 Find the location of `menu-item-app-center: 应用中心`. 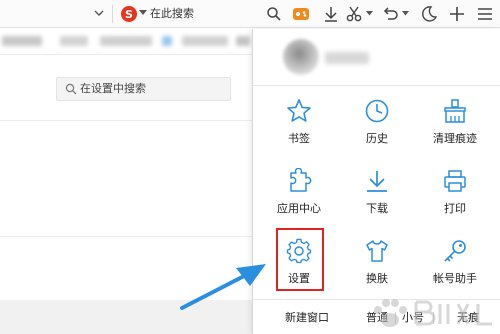

menu-item-app-center: 应用中心 is located at coordinates (299, 198).